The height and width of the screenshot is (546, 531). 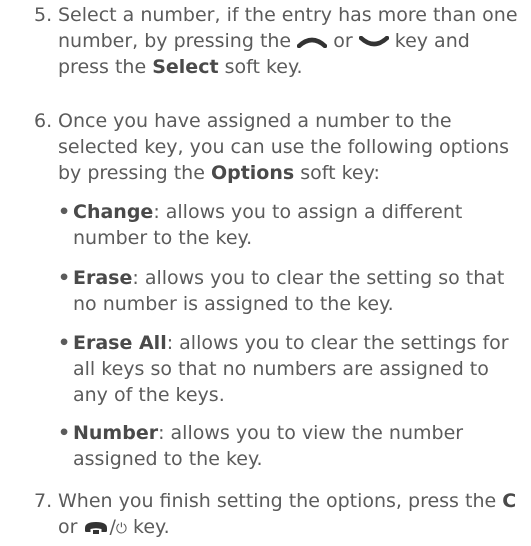 I want to click on power-icon: ⏻, so click(x=121, y=529).